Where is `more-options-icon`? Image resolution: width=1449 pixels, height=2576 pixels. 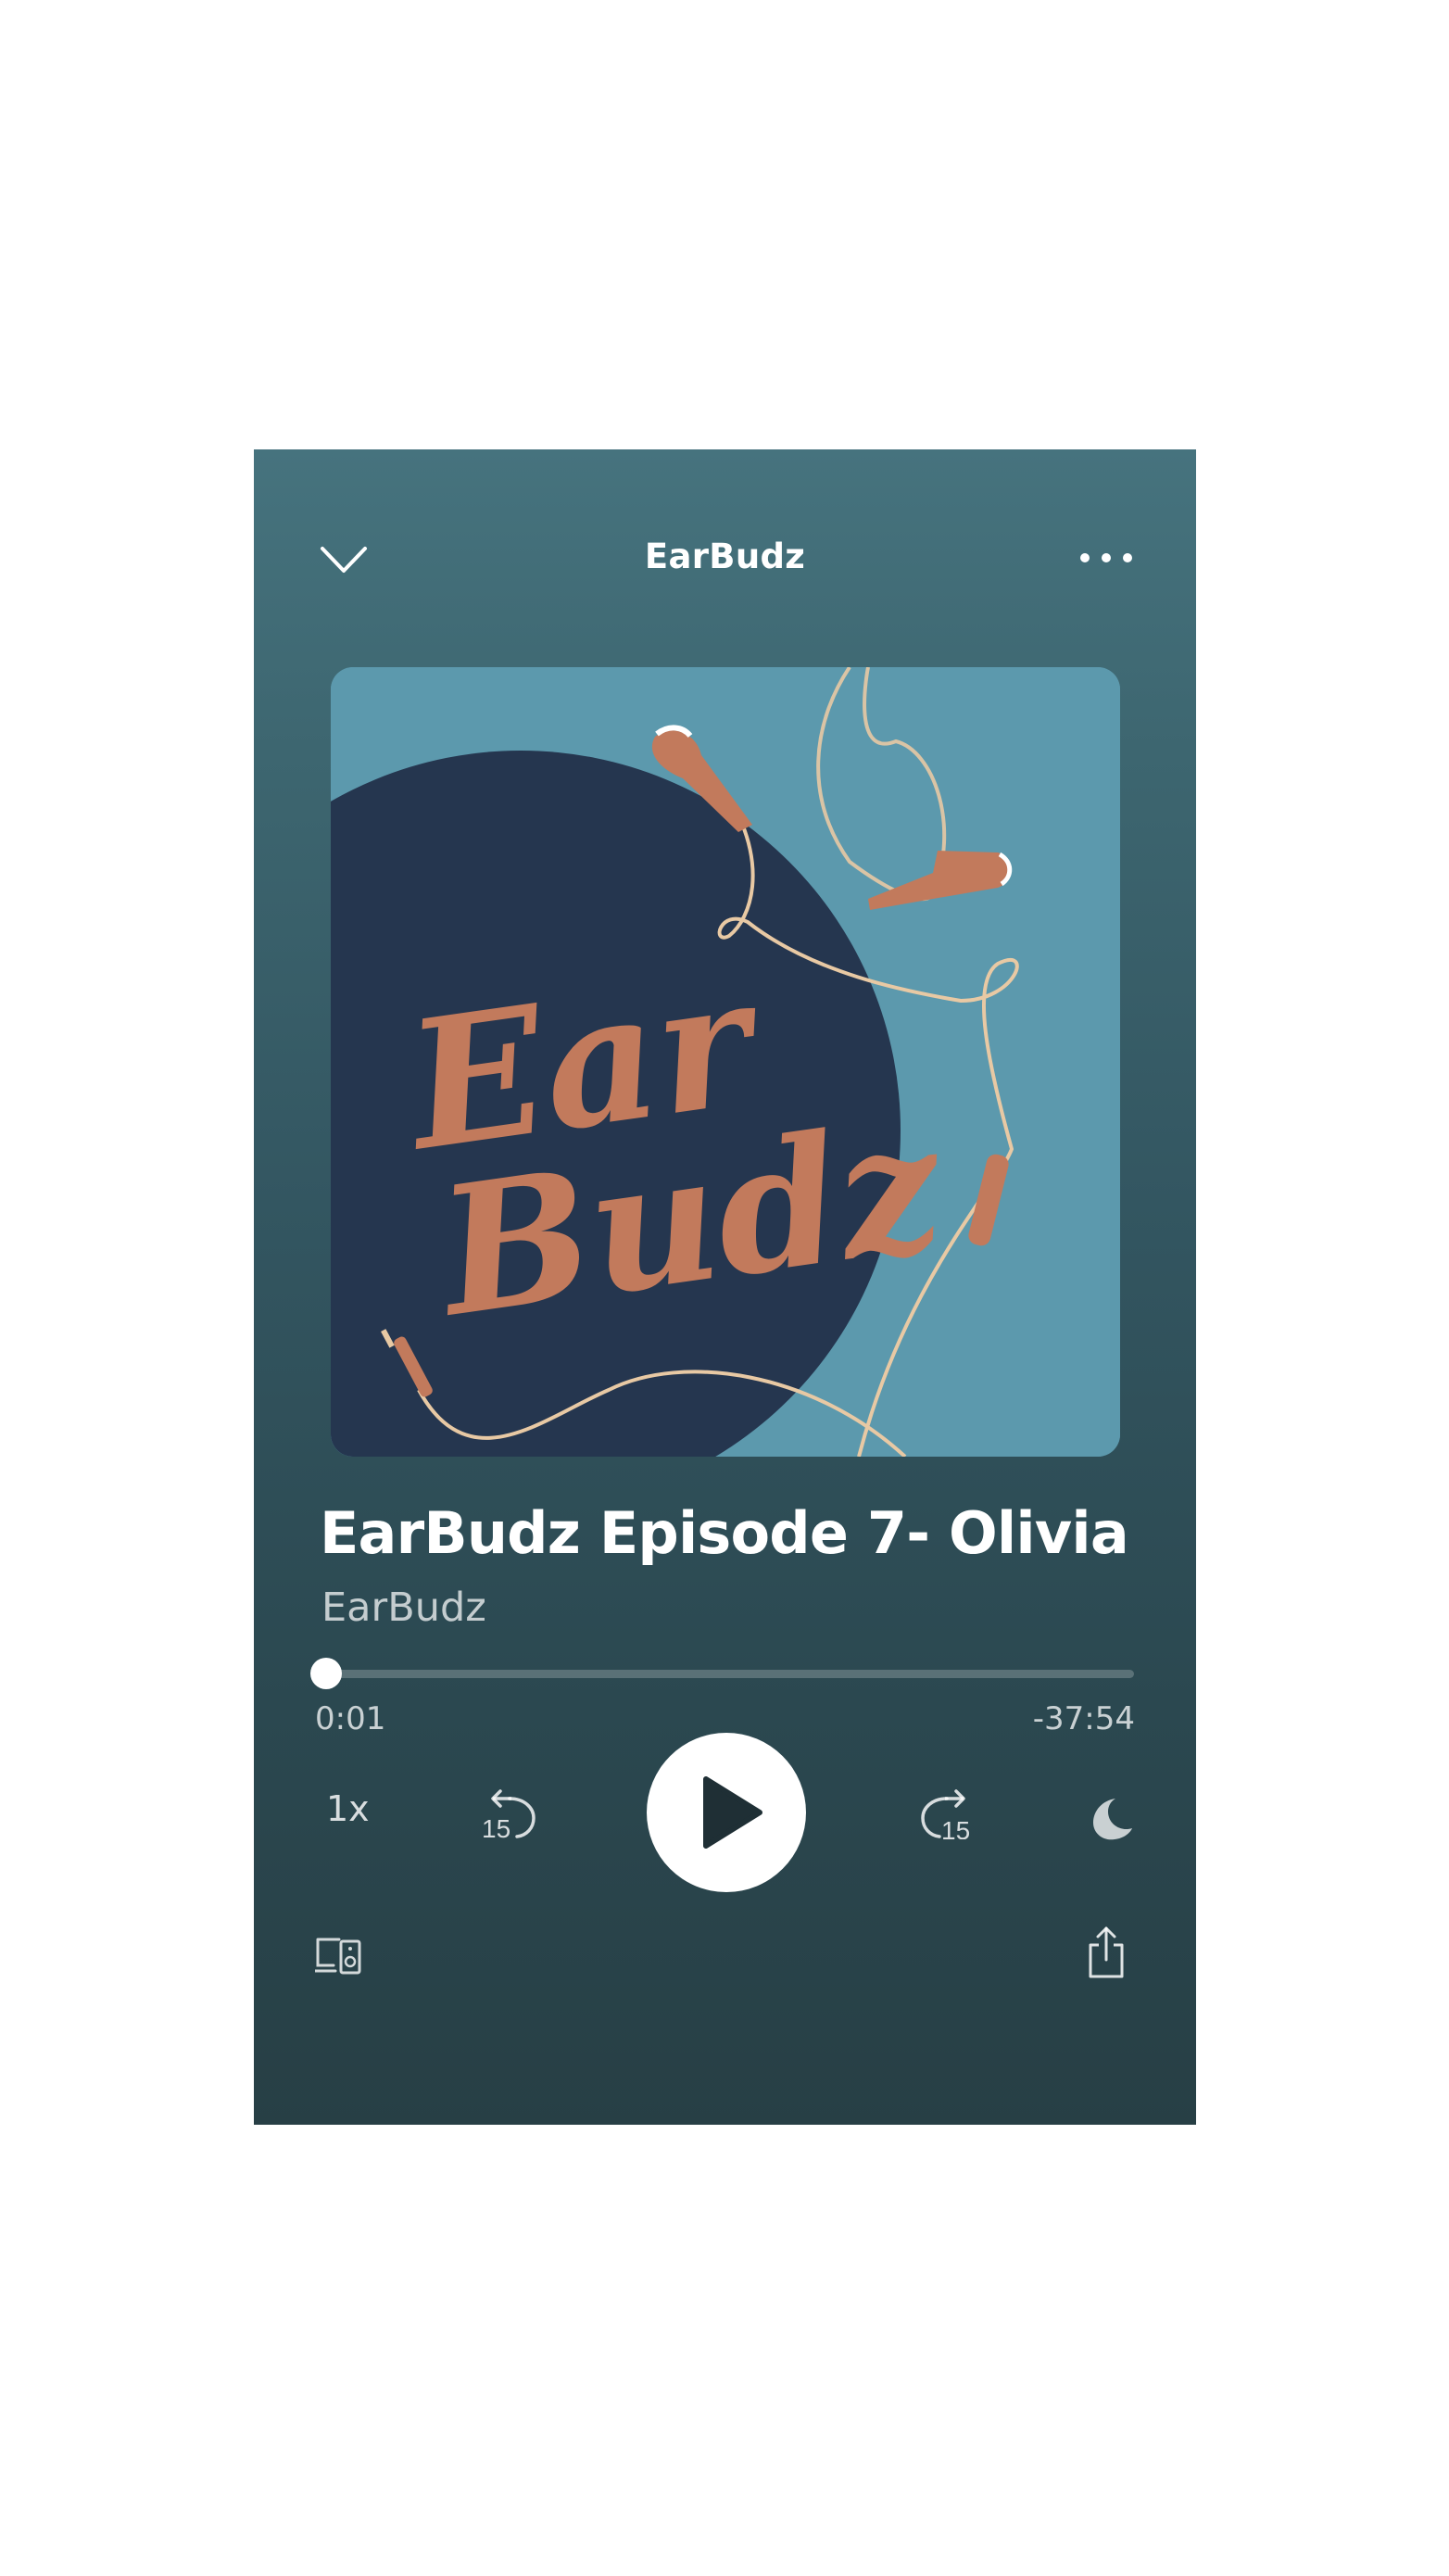 more-options-icon is located at coordinates (1106, 557).